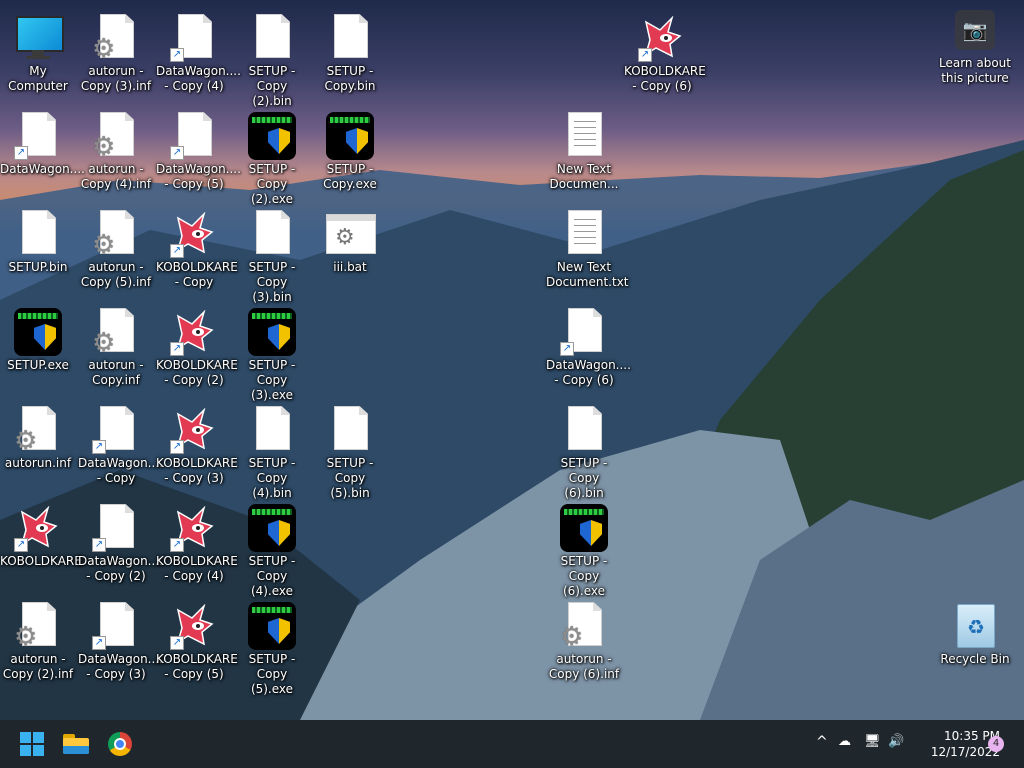  Describe the element at coordinates (197, 252) in the screenshot. I see `desktop-icon: ↗ KOBOLDKARE - Copy` at that location.